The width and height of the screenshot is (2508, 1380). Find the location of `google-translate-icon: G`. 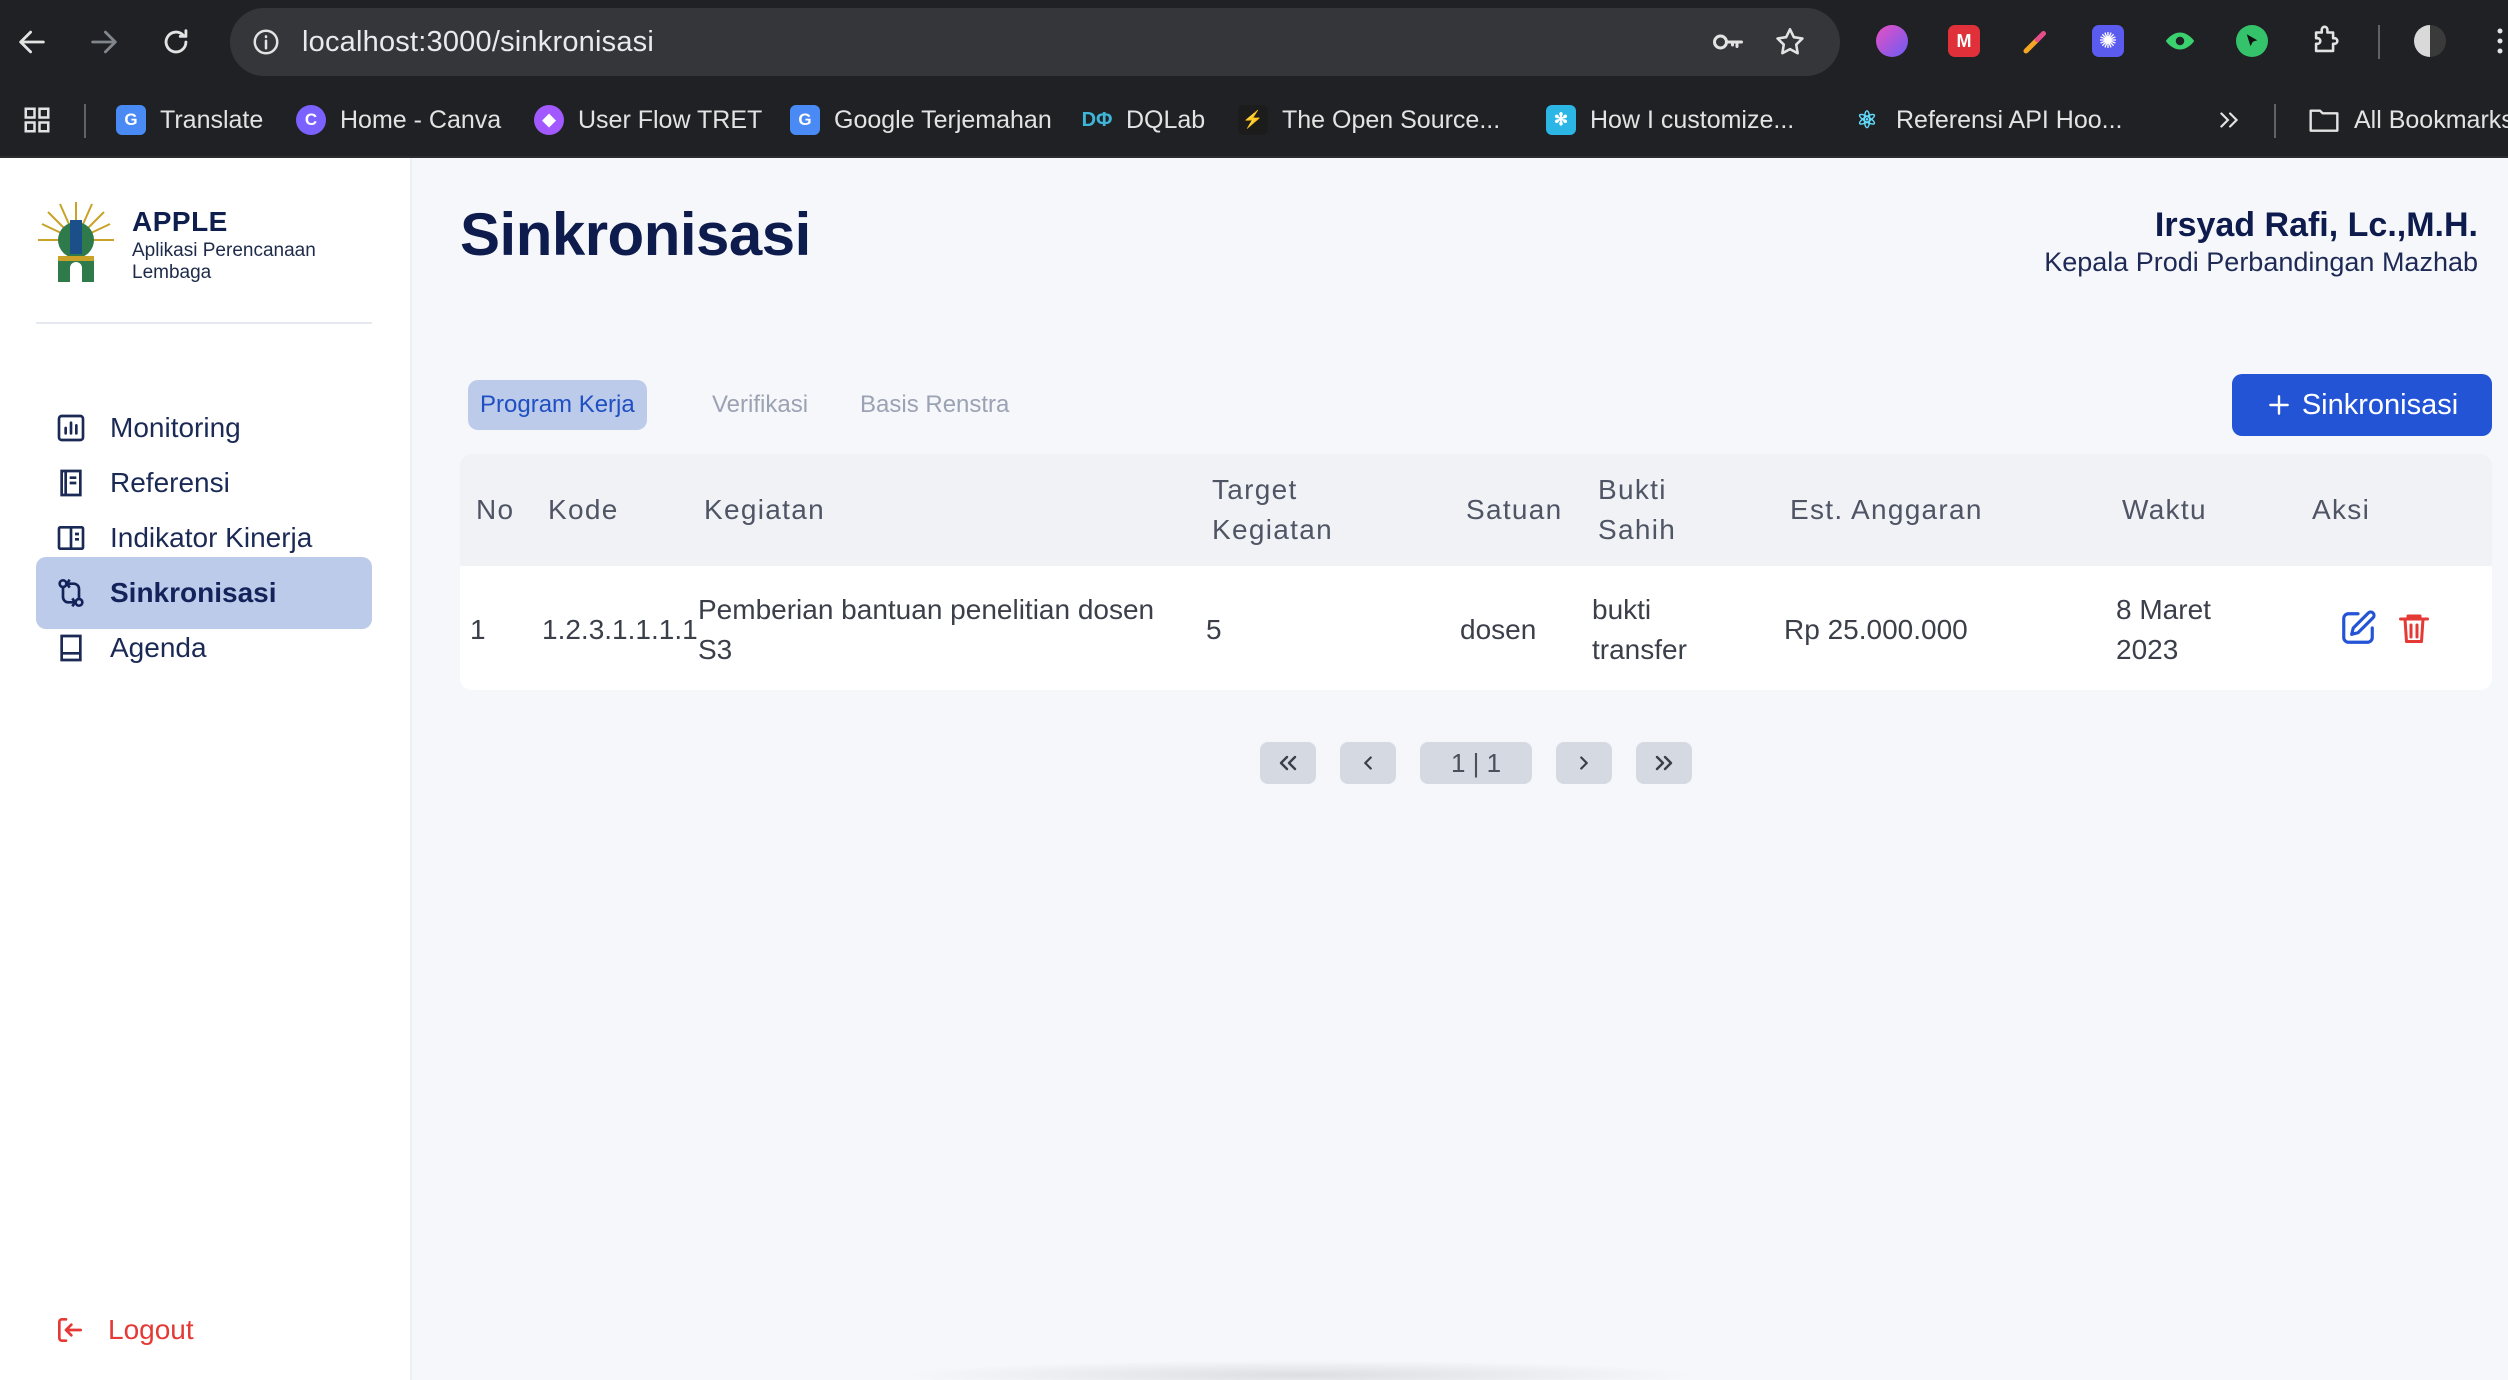

google-translate-icon: G is located at coordinates (805, 120).